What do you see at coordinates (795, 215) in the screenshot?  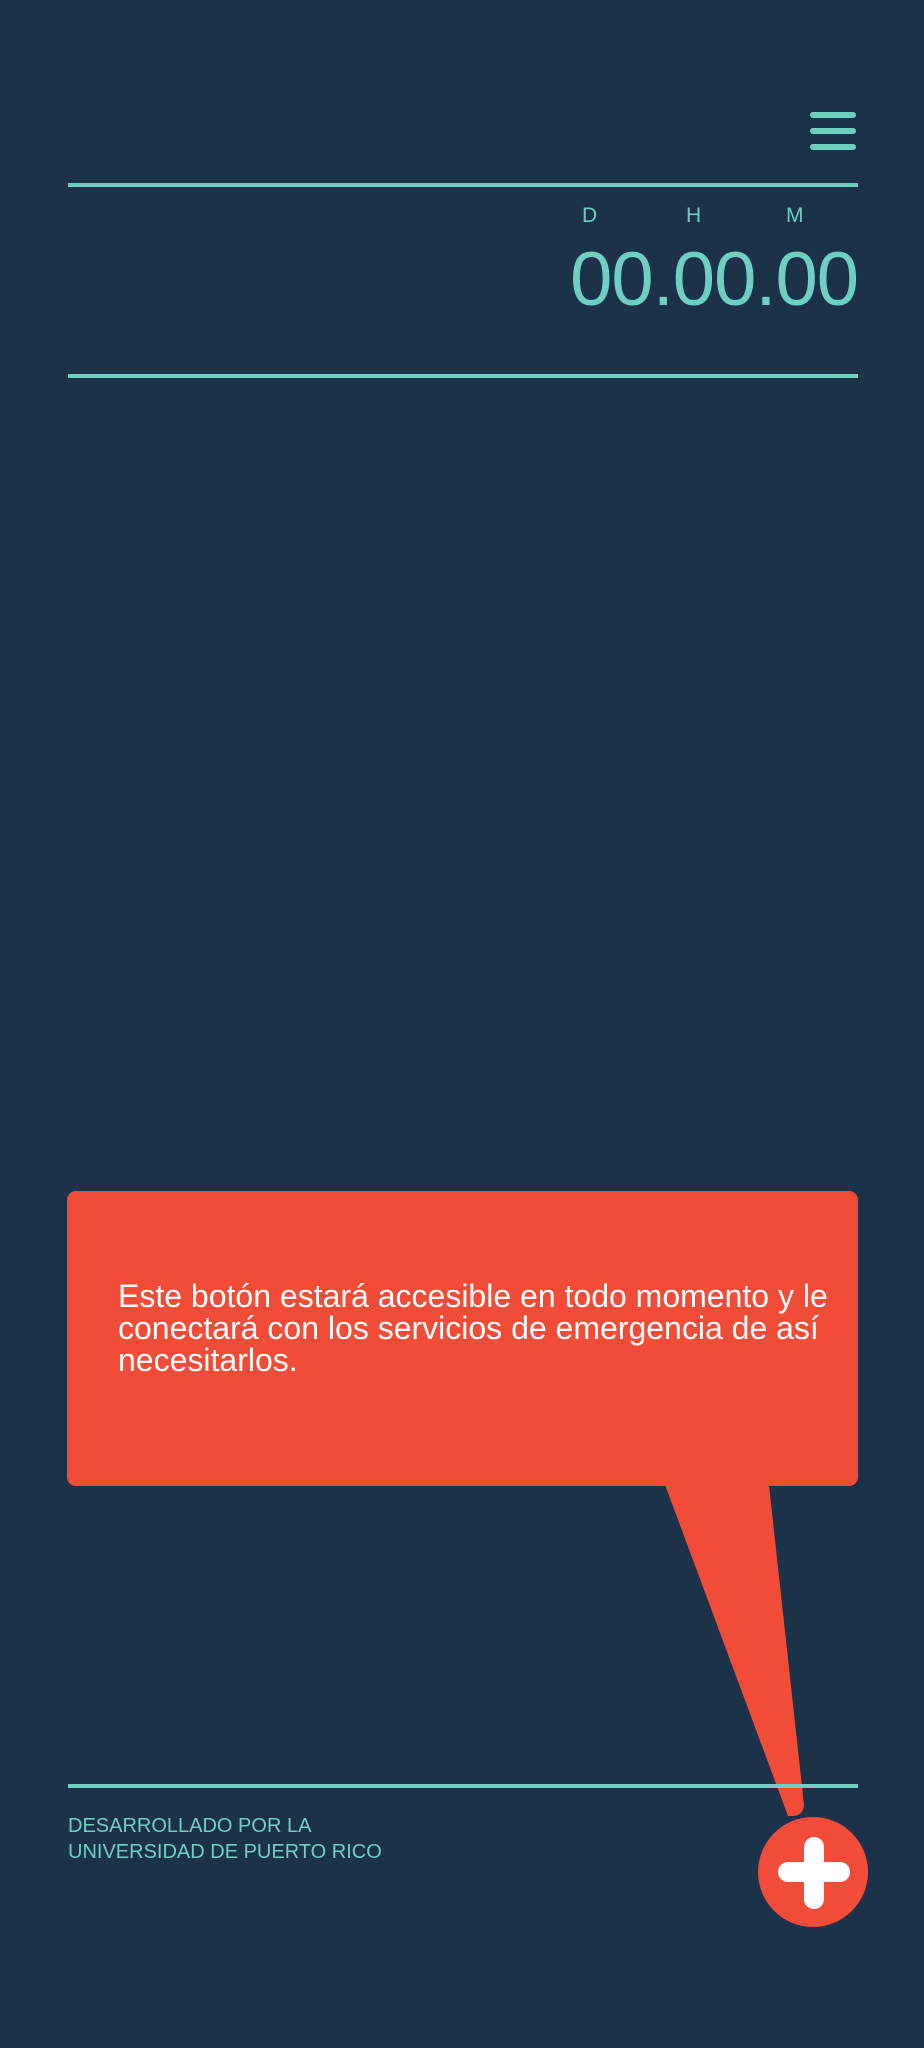 I see `timer-label-minutes: M` at bounding box center [795, 215].